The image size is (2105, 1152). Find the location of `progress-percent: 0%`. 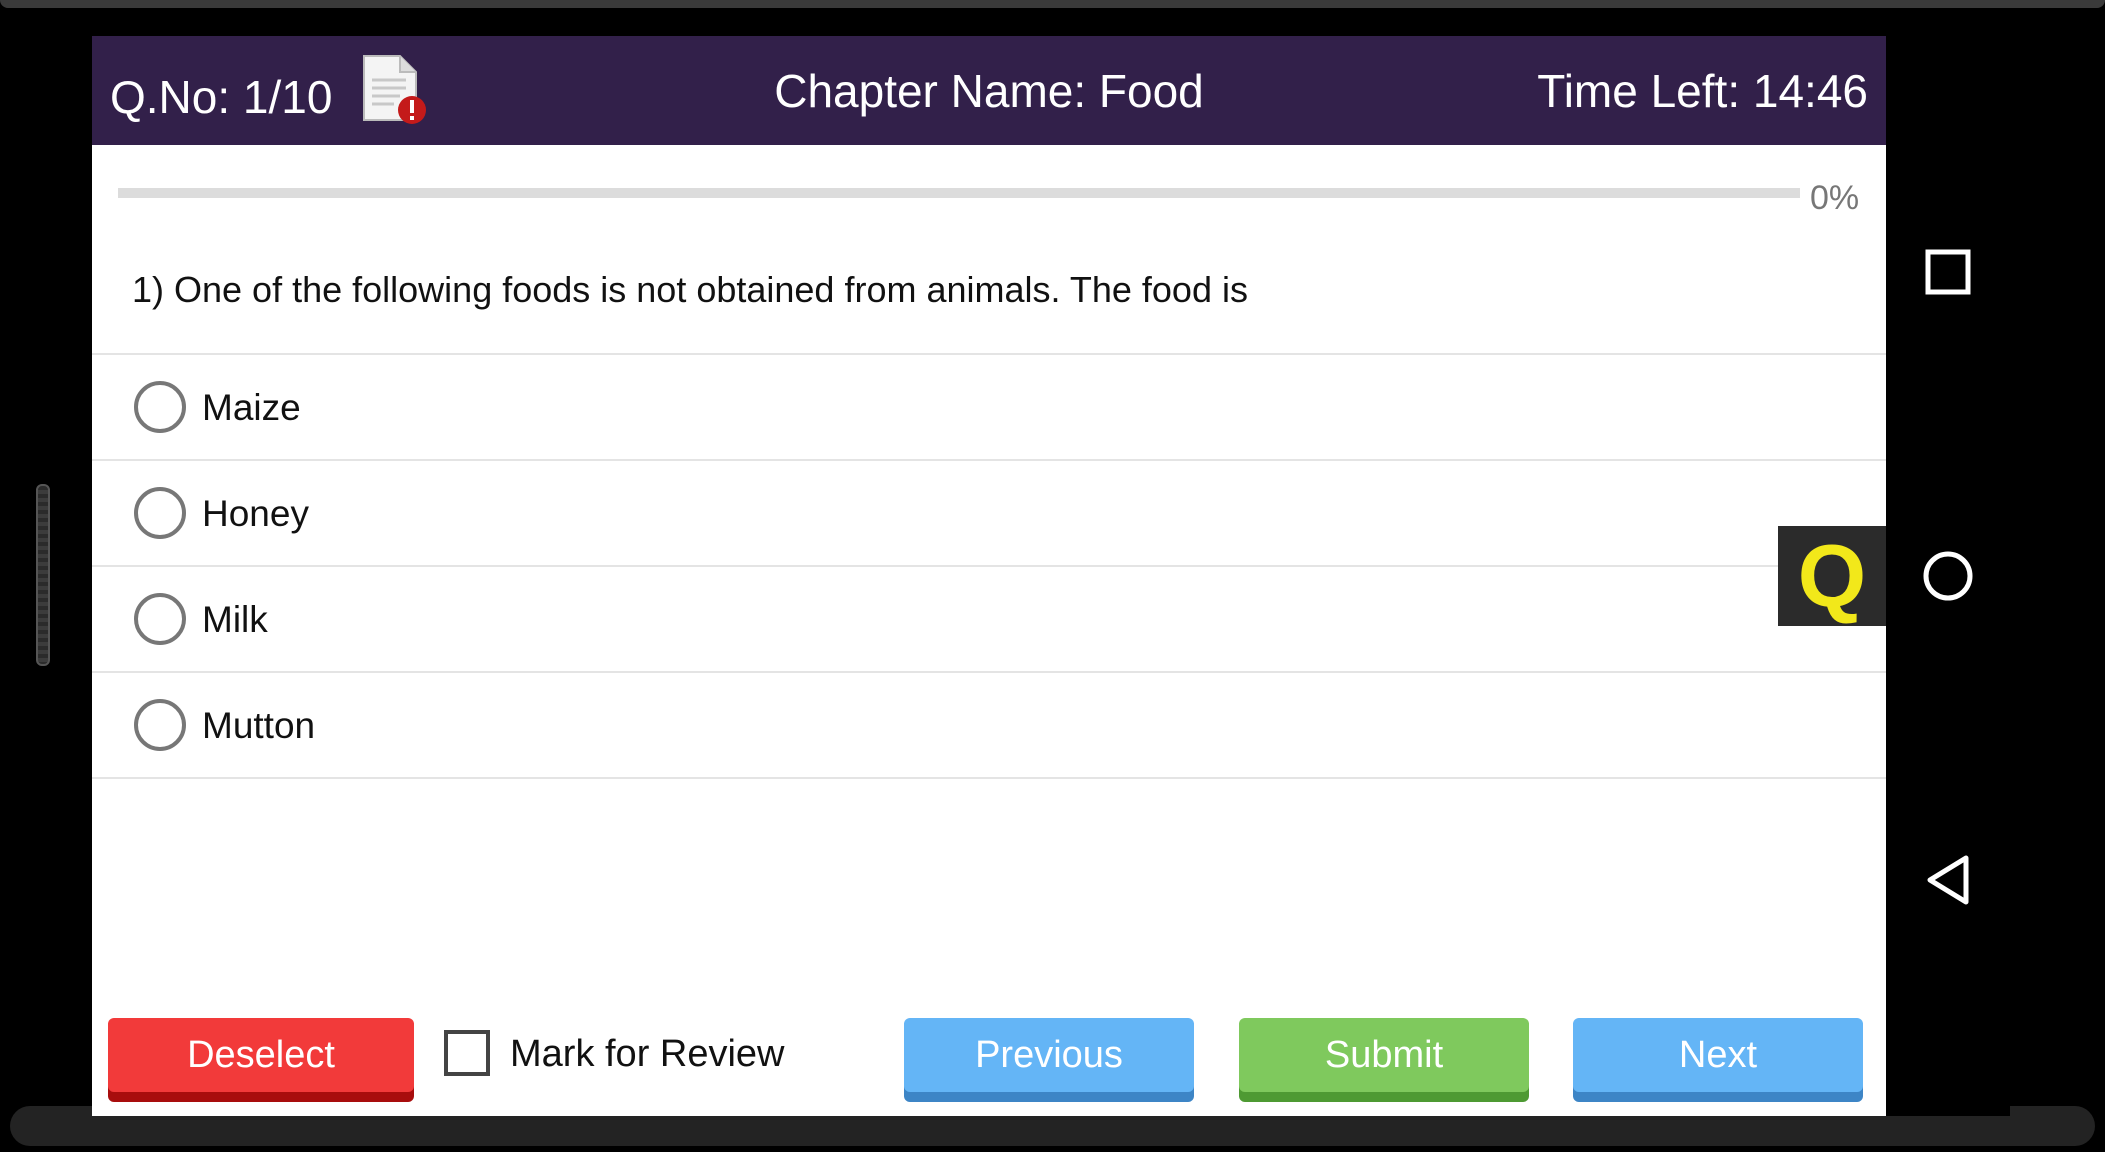

progress-percent: 0% is located at coordinates (1835, 198).